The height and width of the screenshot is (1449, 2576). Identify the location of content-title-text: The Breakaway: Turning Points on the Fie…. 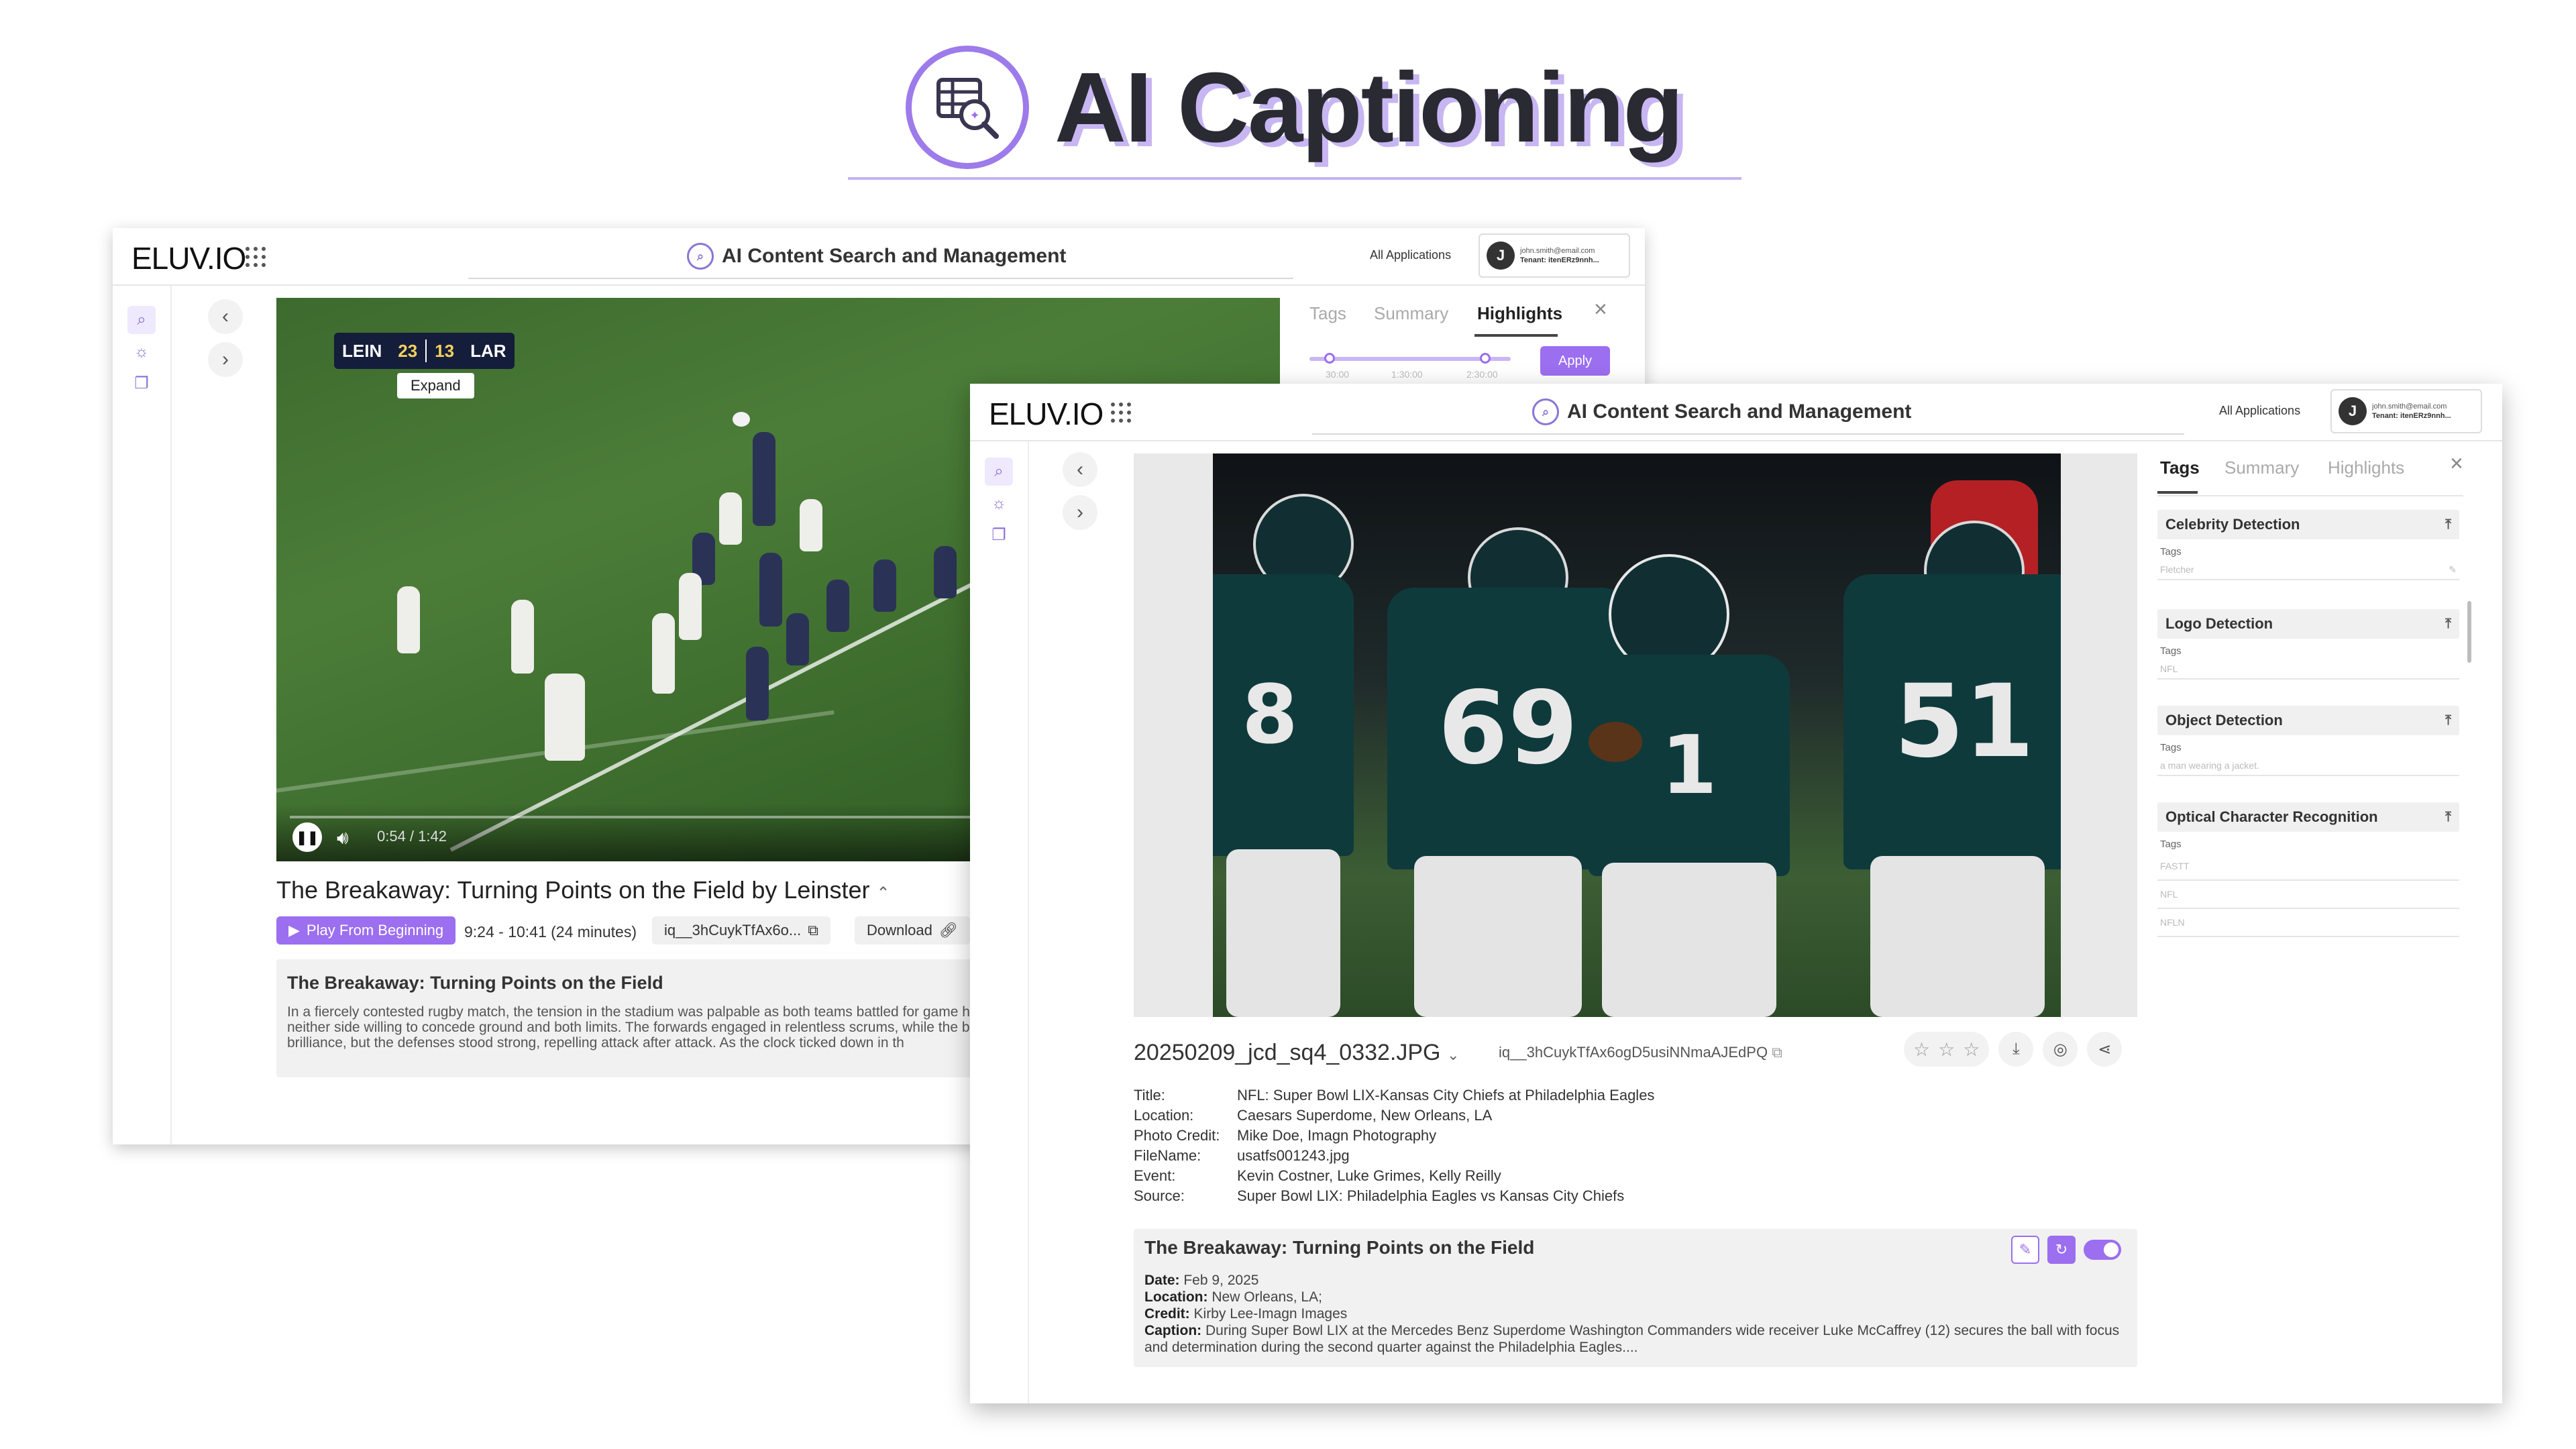
(573, 890).